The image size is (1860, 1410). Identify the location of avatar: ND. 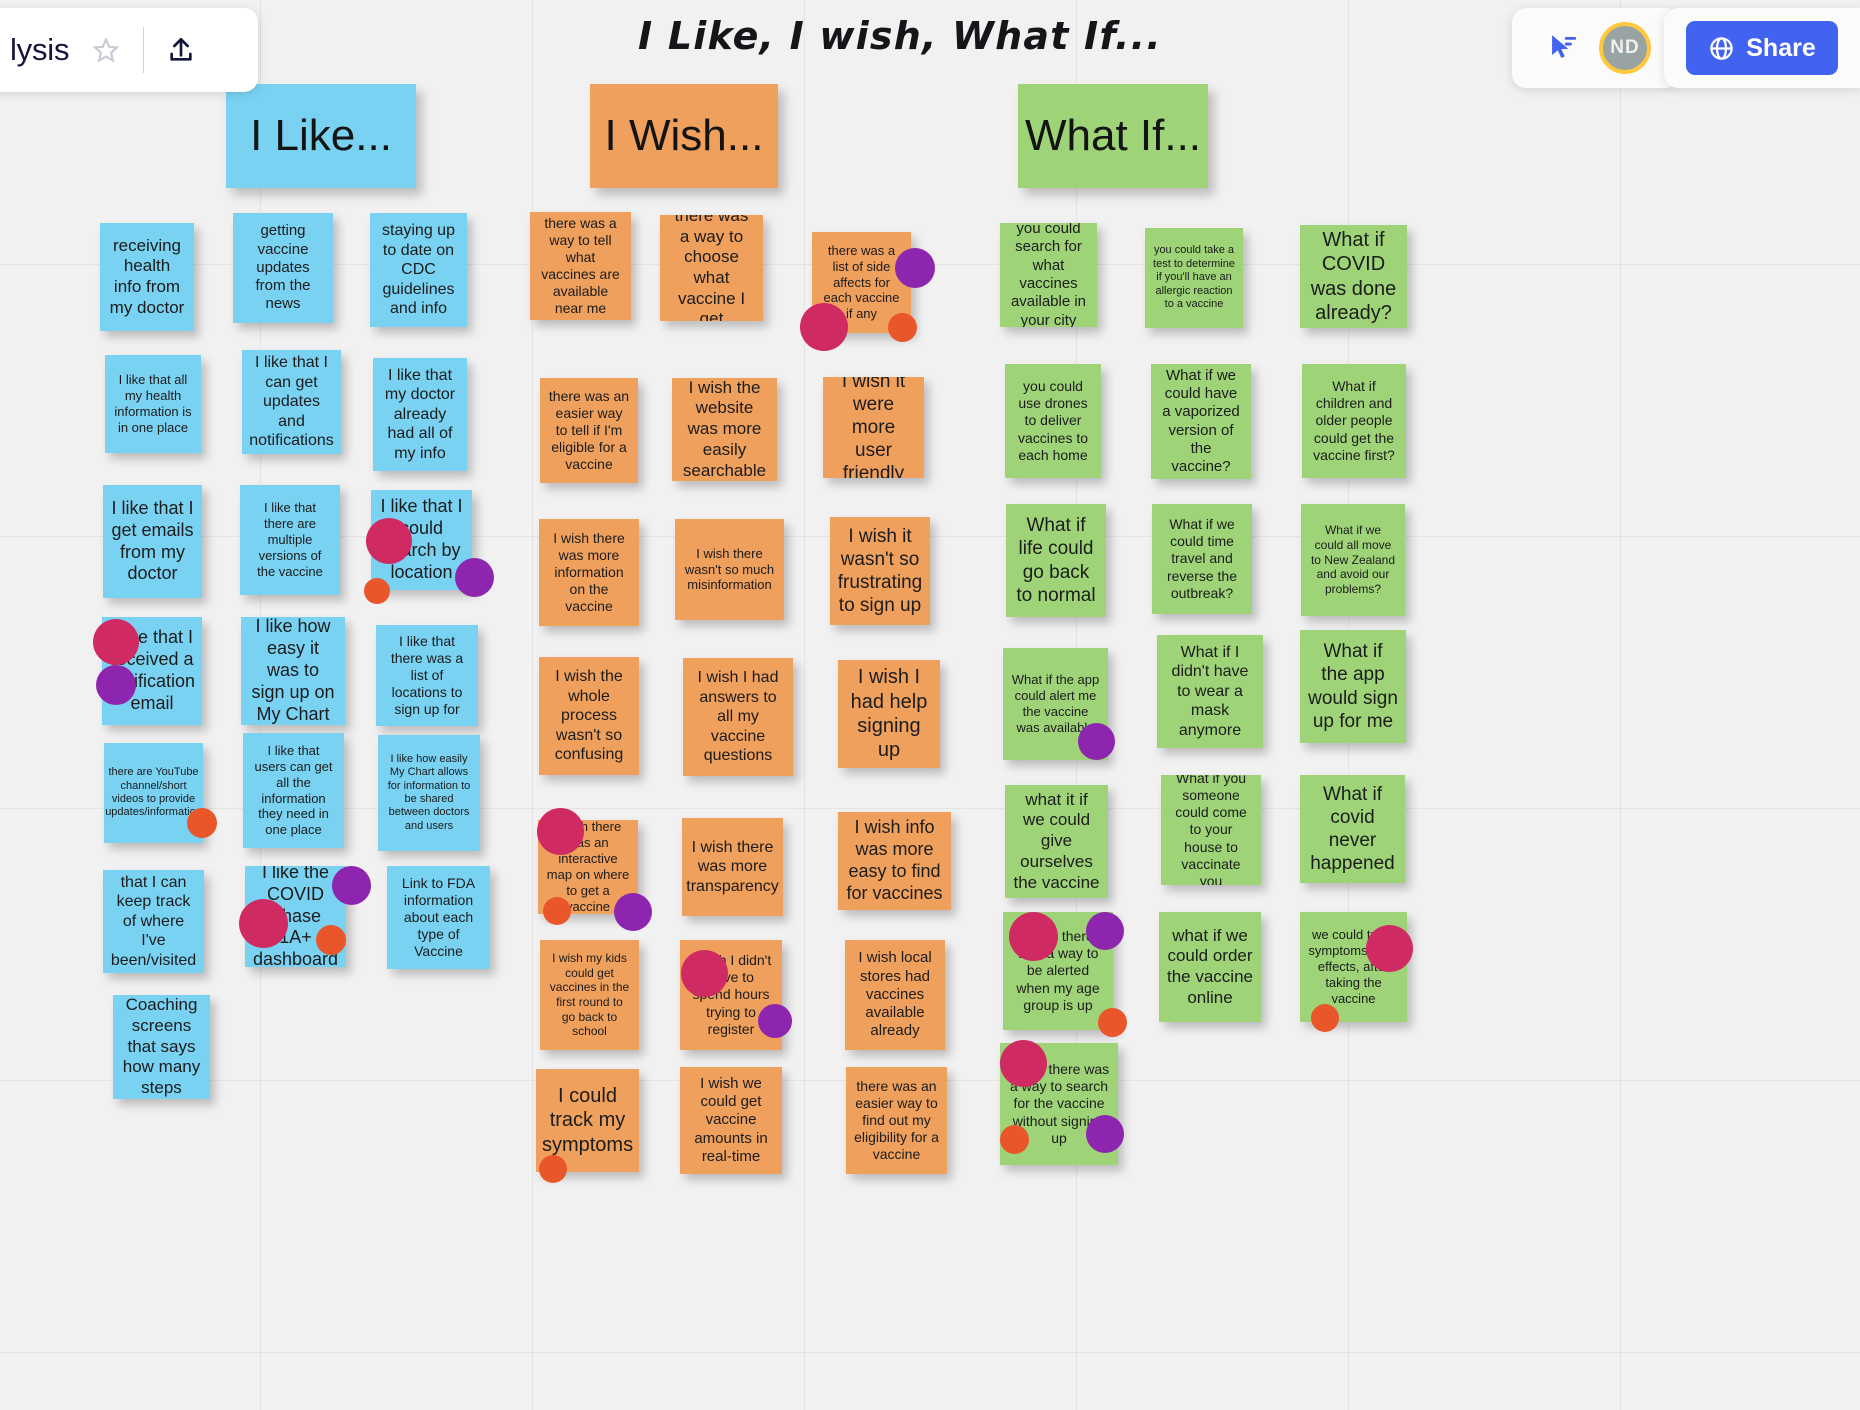
(1625, 48).